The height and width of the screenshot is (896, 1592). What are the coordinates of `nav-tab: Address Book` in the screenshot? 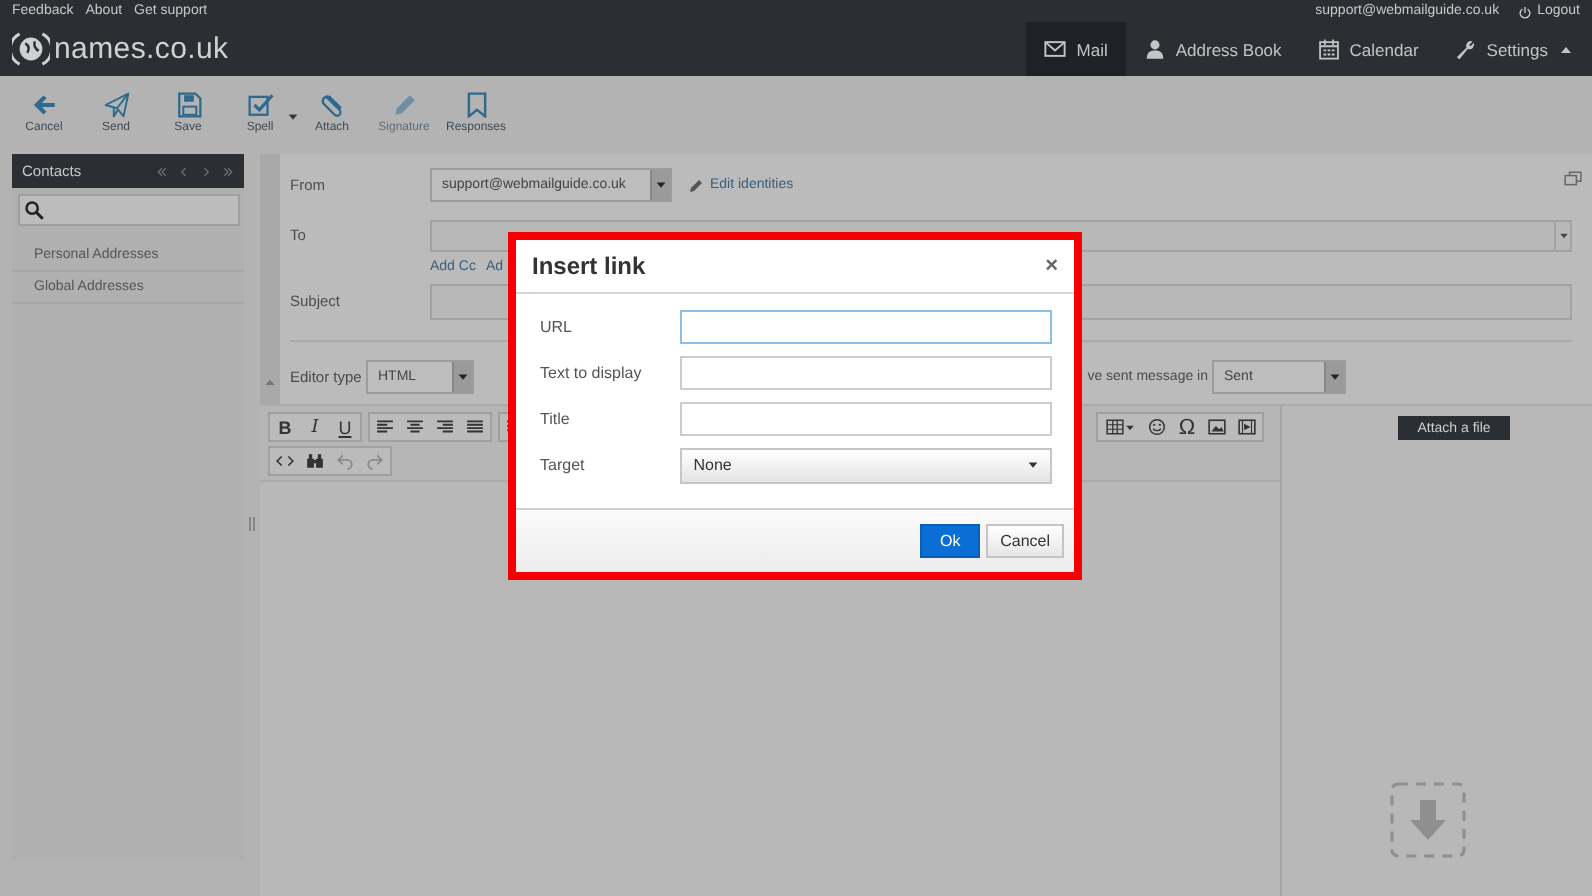 It's located at (1212, 49).